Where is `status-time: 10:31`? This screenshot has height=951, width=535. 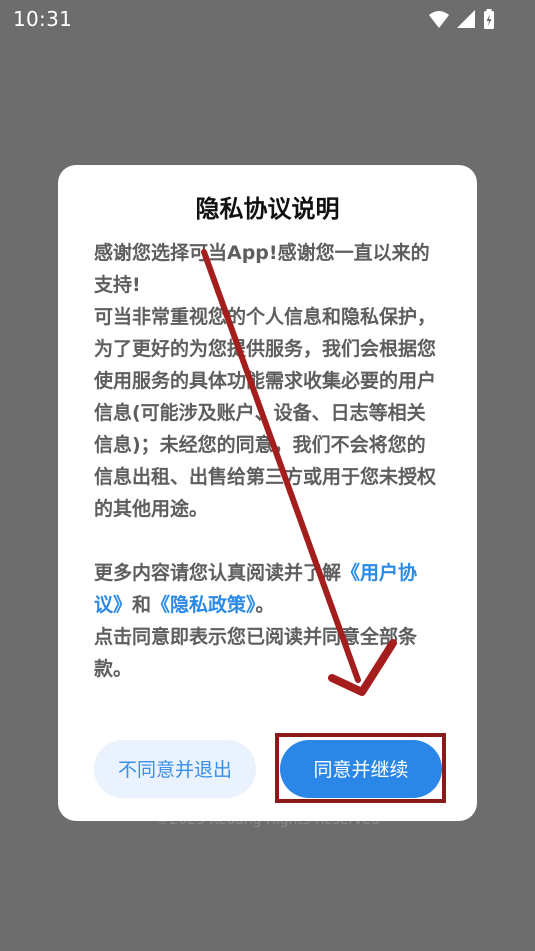 status-time: 10:31 is located at coordinates (43, 19).